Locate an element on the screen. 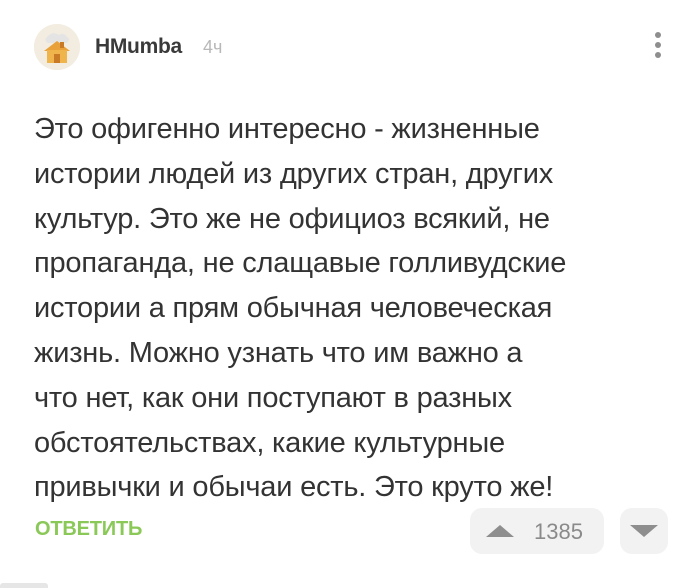 Image resolution: width=700 pixels, height=588 pixels. more-vertical-icon is located at coordinates (658, 49).